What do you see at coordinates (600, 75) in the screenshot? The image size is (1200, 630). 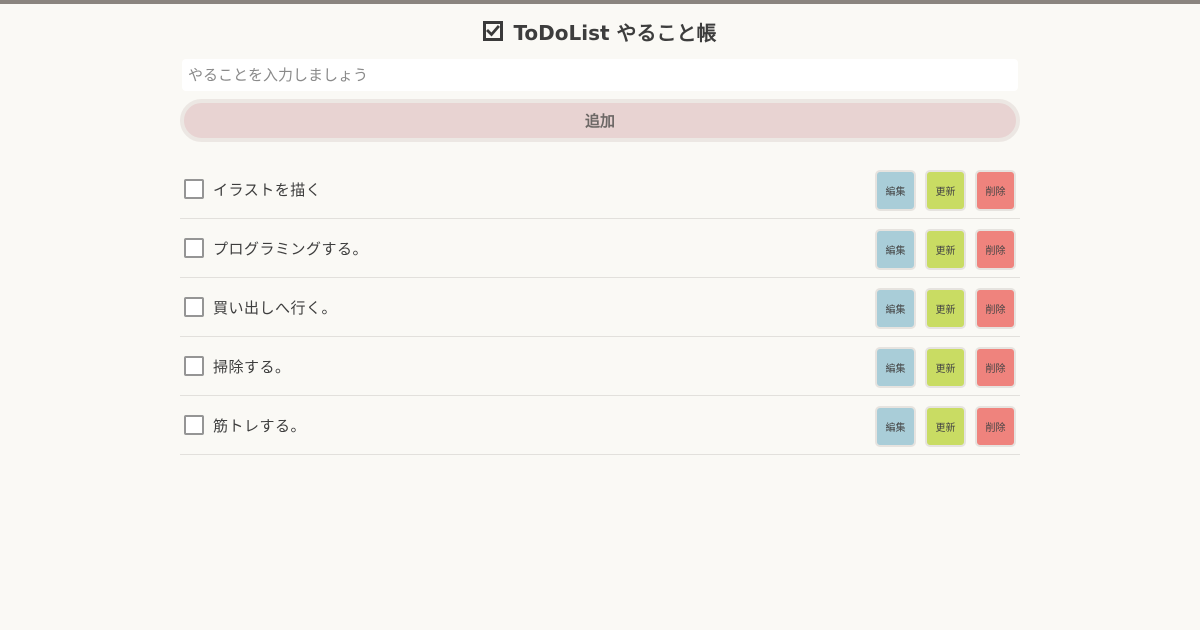 I see `task-input` at bounding box center [600, 75].